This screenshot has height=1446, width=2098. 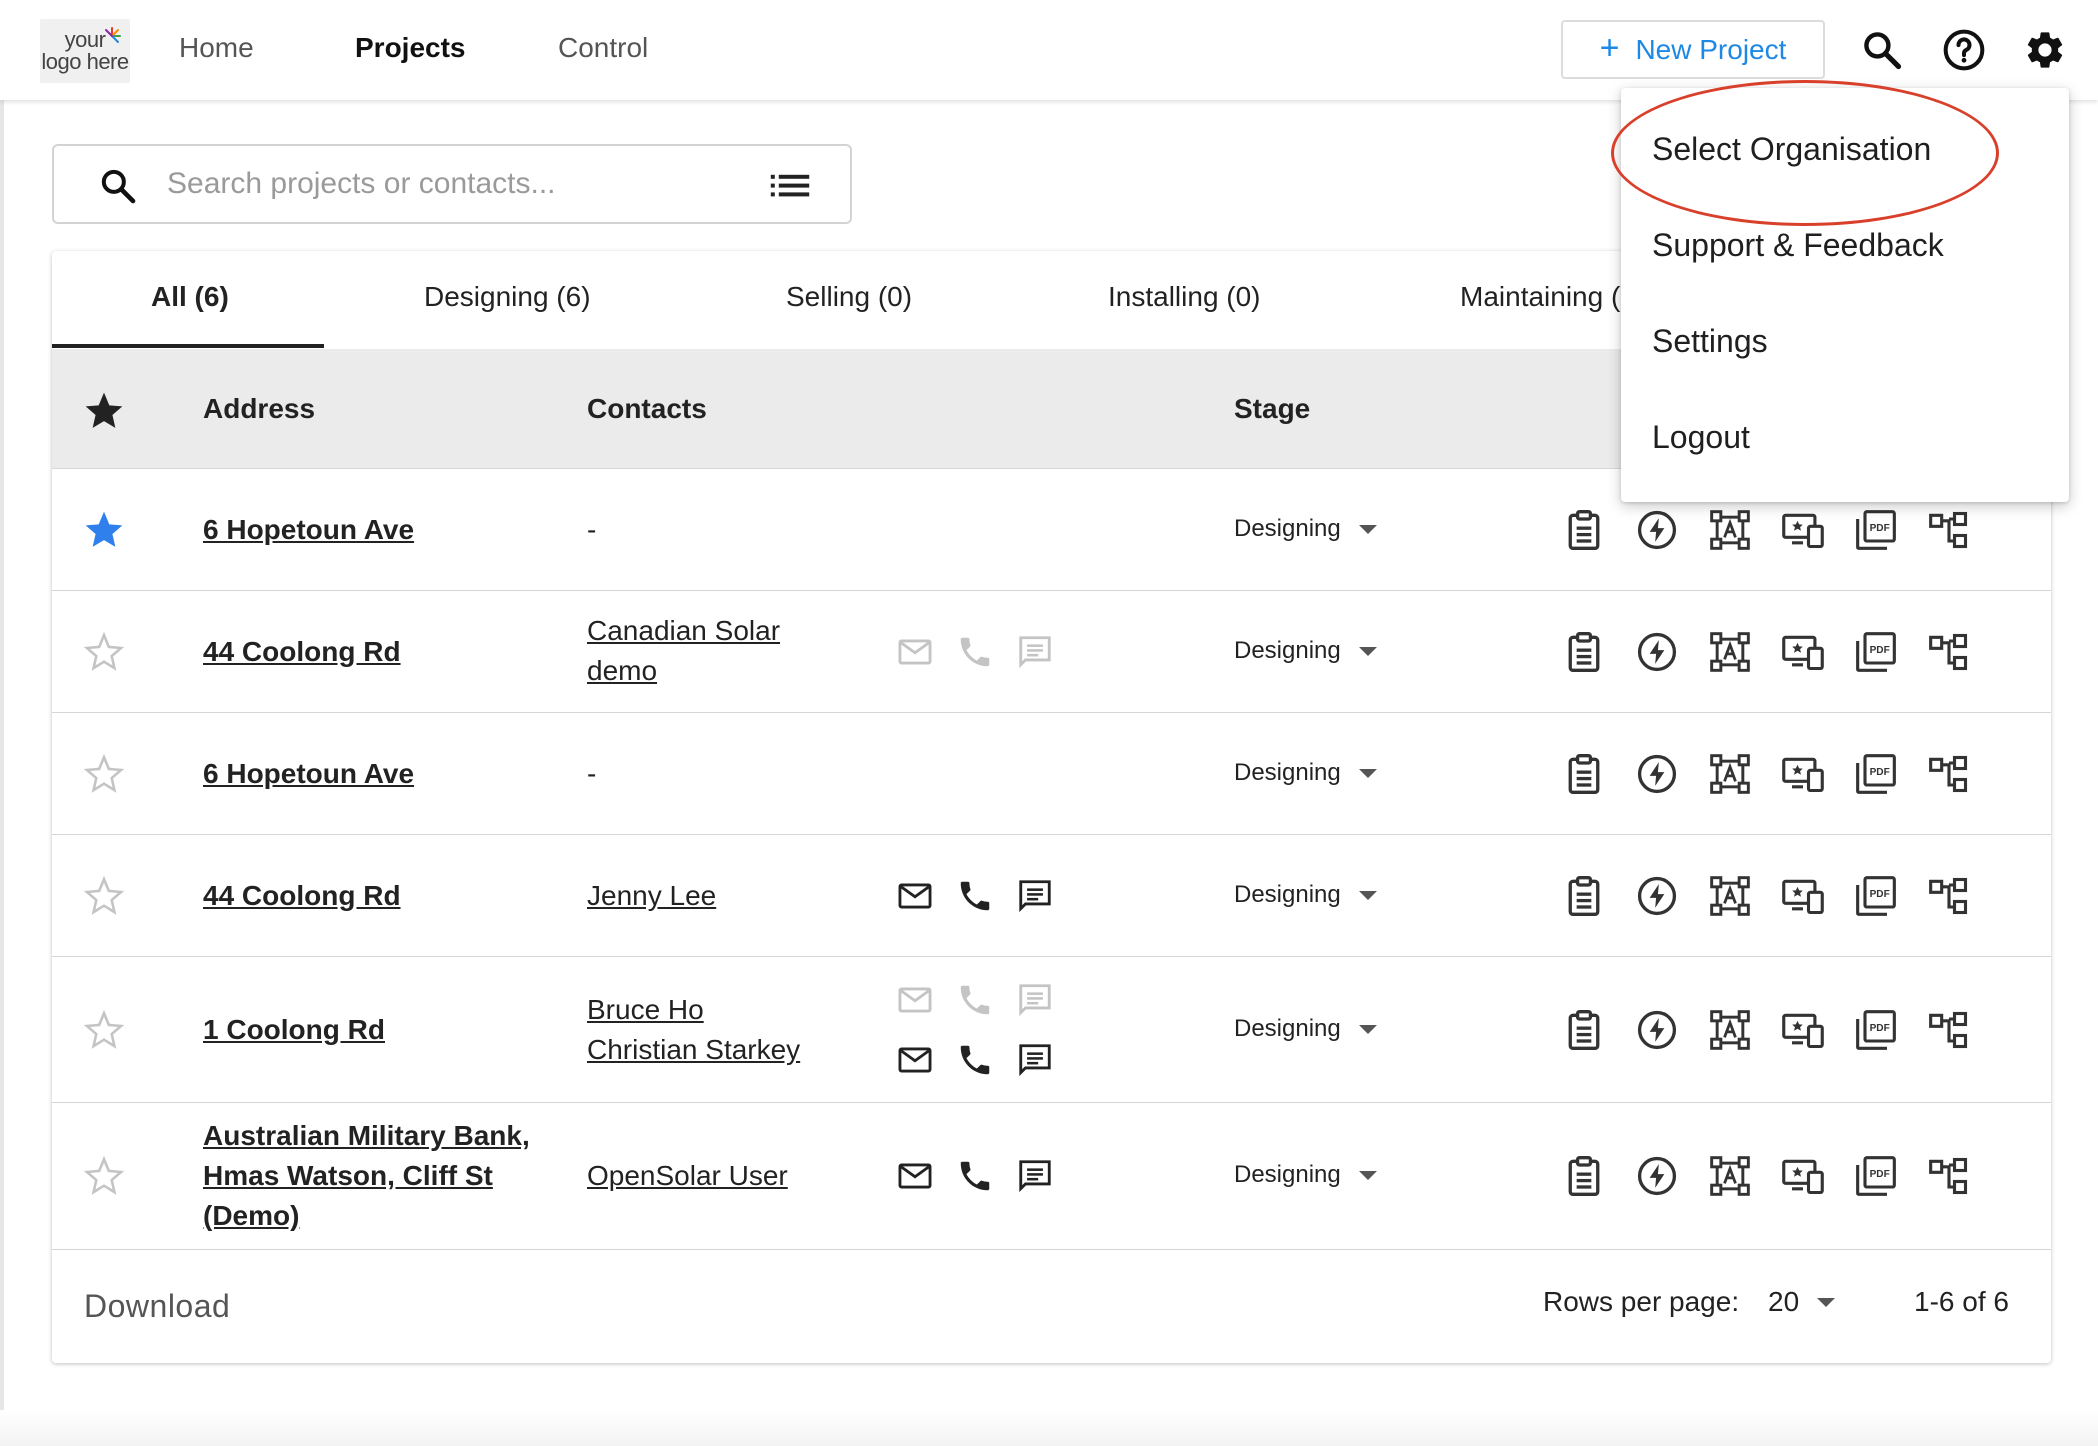 I want to click on tab-maintaining: Maintaining (, so click(x=1540, y=297).